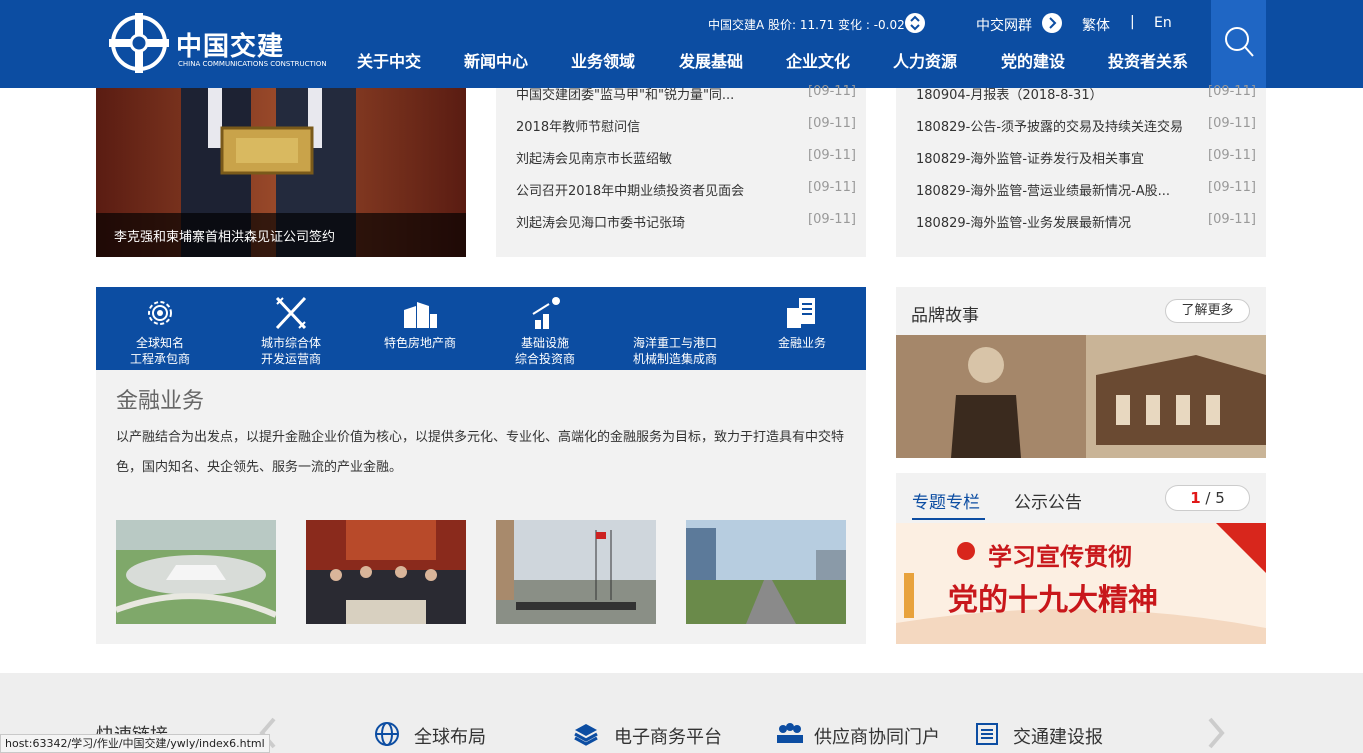 The width and height of the screenshot is (1363, 753). Describe the element at coordinates (1058, 736) in the screenshot. I see `link-transport-news: 交通建设报` at that location.